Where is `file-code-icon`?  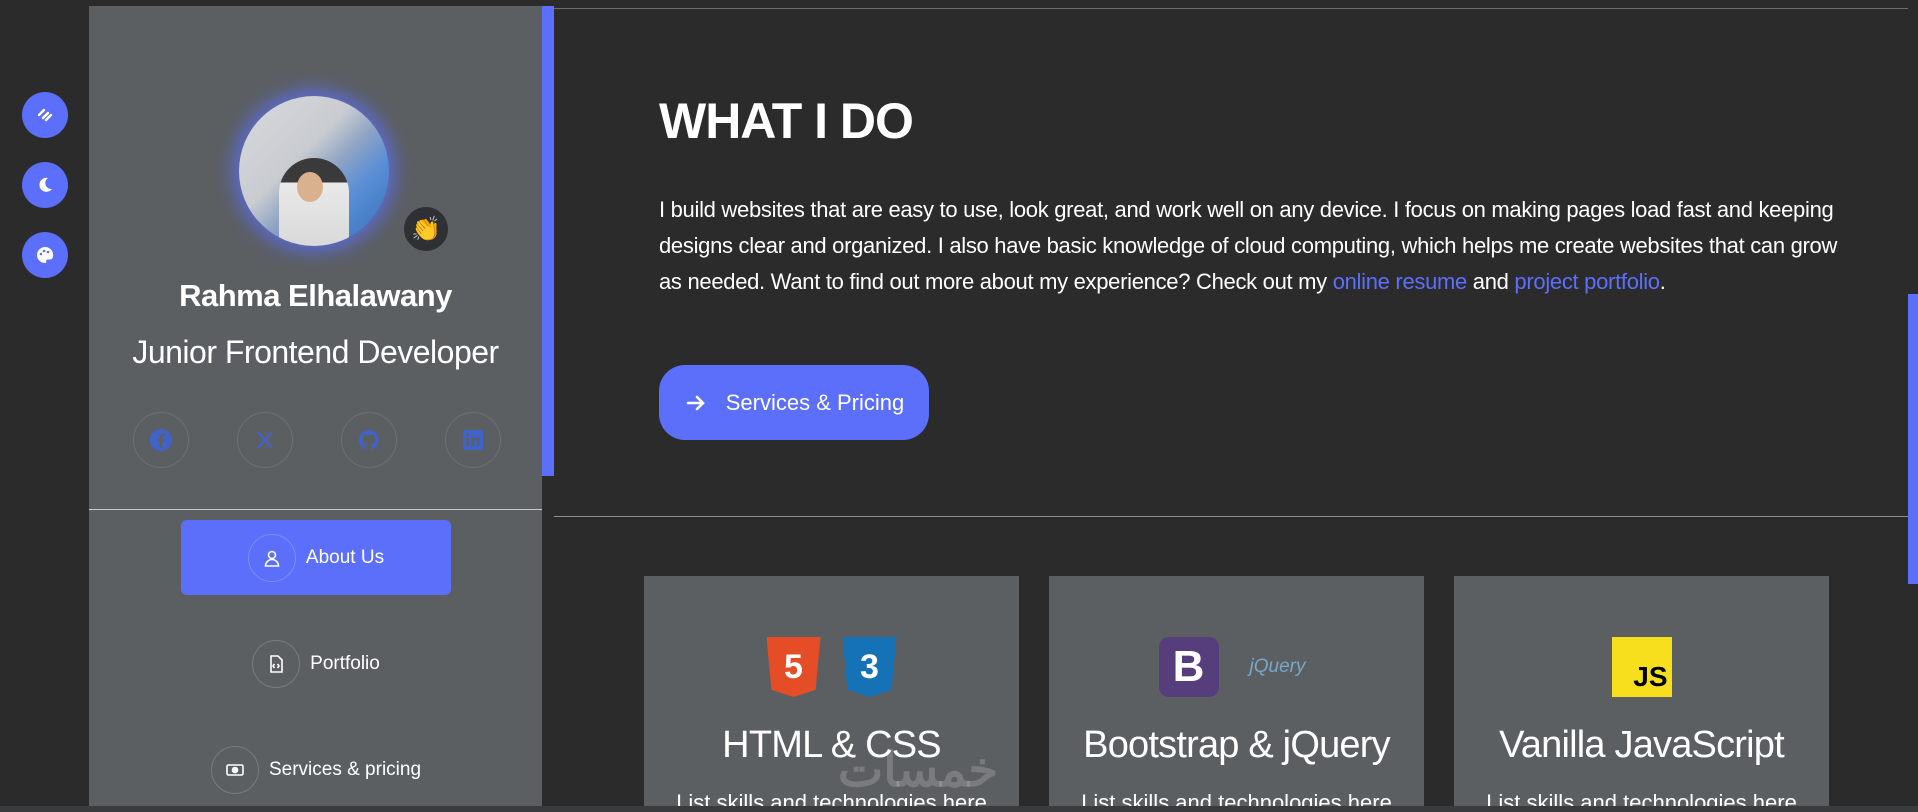 file-code-icon is located at coordinates (276, 663).